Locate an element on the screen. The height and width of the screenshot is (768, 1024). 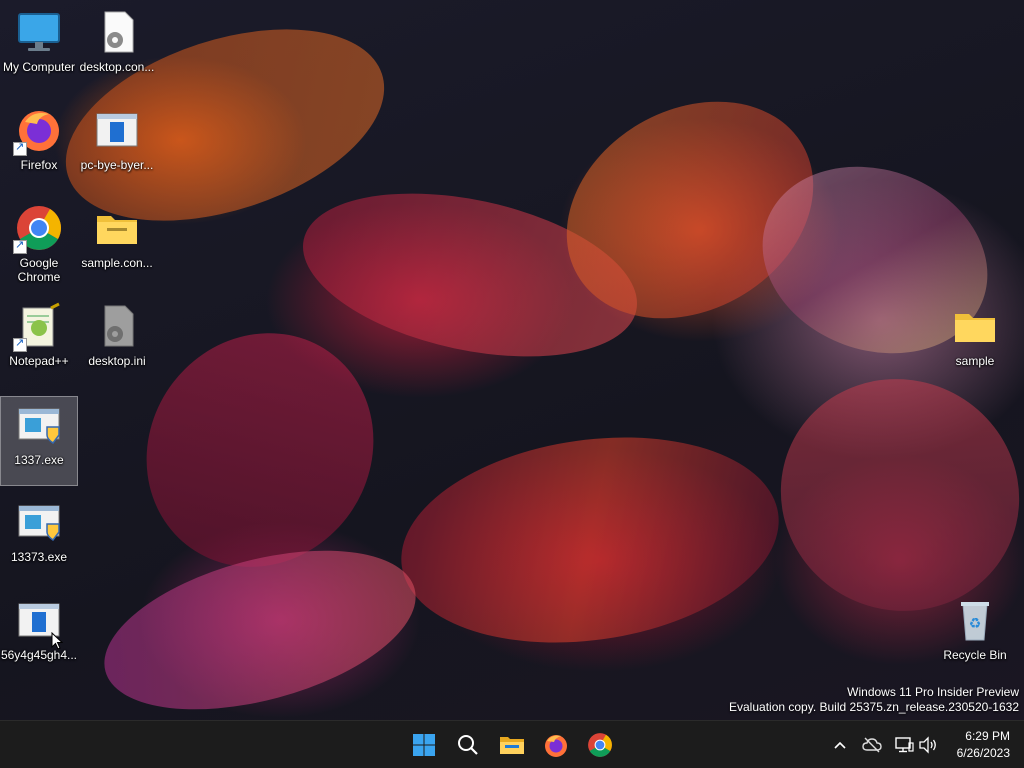
desktop-icon-google-chrome: Google Chrome is located at coordinates (39, 245).